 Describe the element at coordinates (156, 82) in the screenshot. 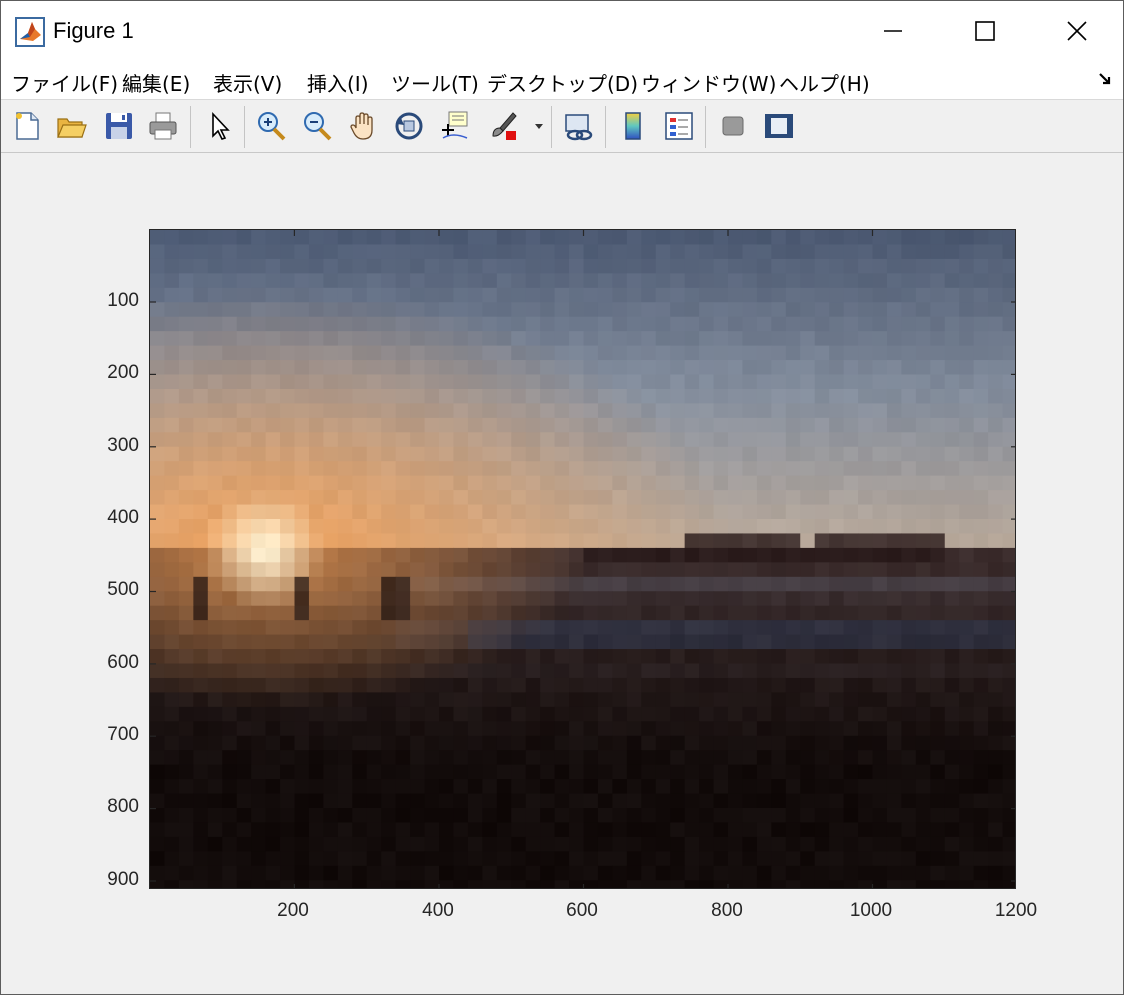

I see `menu-edit: 編集(E)` at that location.